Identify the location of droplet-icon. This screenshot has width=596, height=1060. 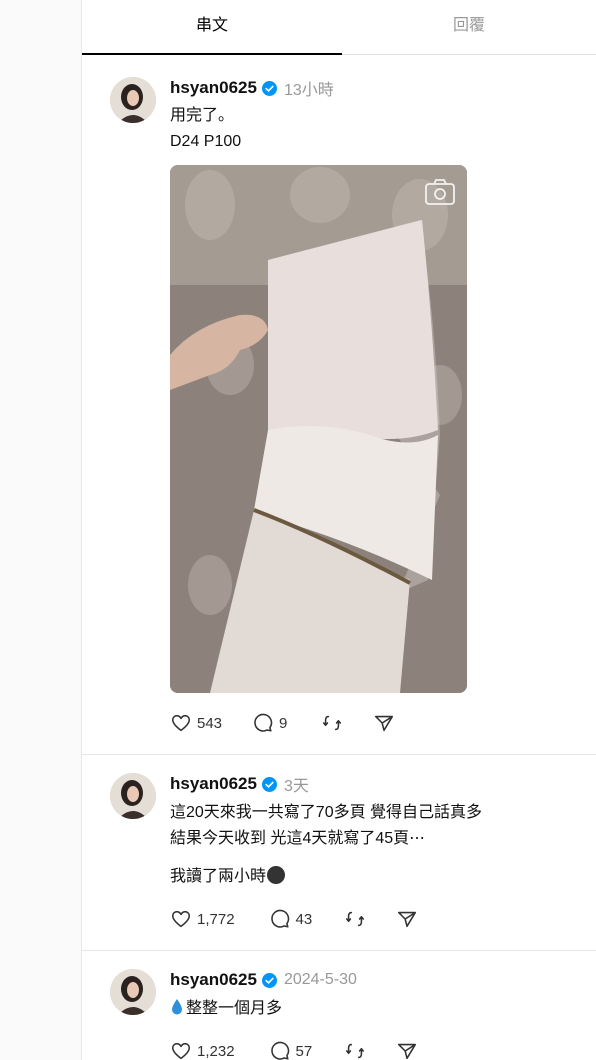
(177, 1007).